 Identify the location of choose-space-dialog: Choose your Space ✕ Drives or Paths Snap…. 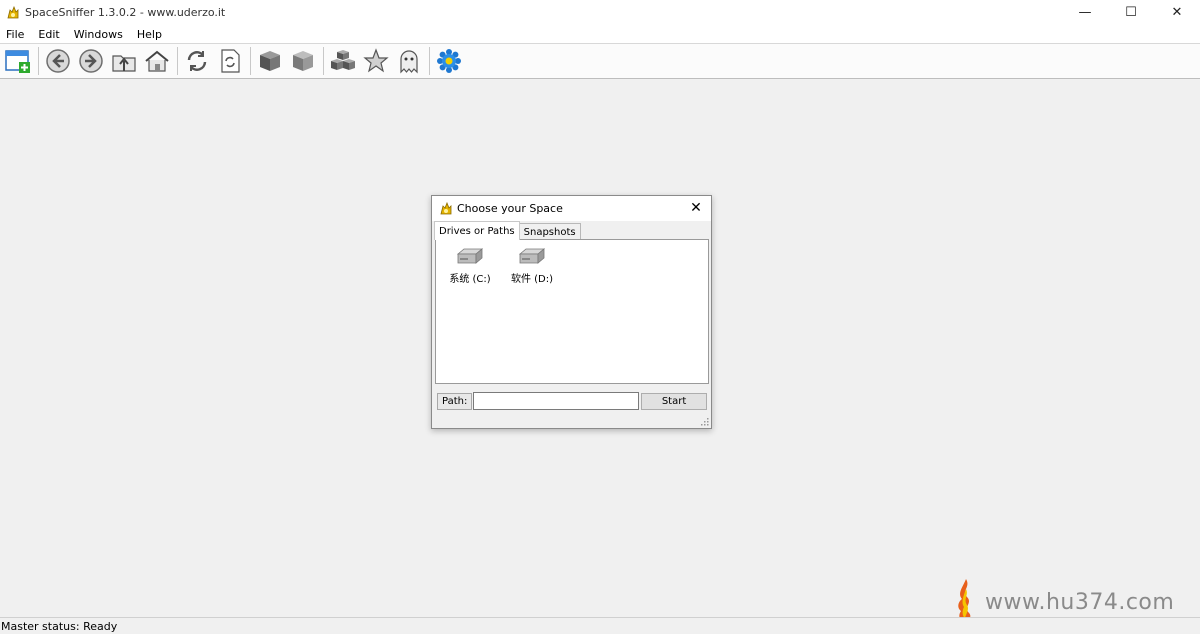
(571, 312).